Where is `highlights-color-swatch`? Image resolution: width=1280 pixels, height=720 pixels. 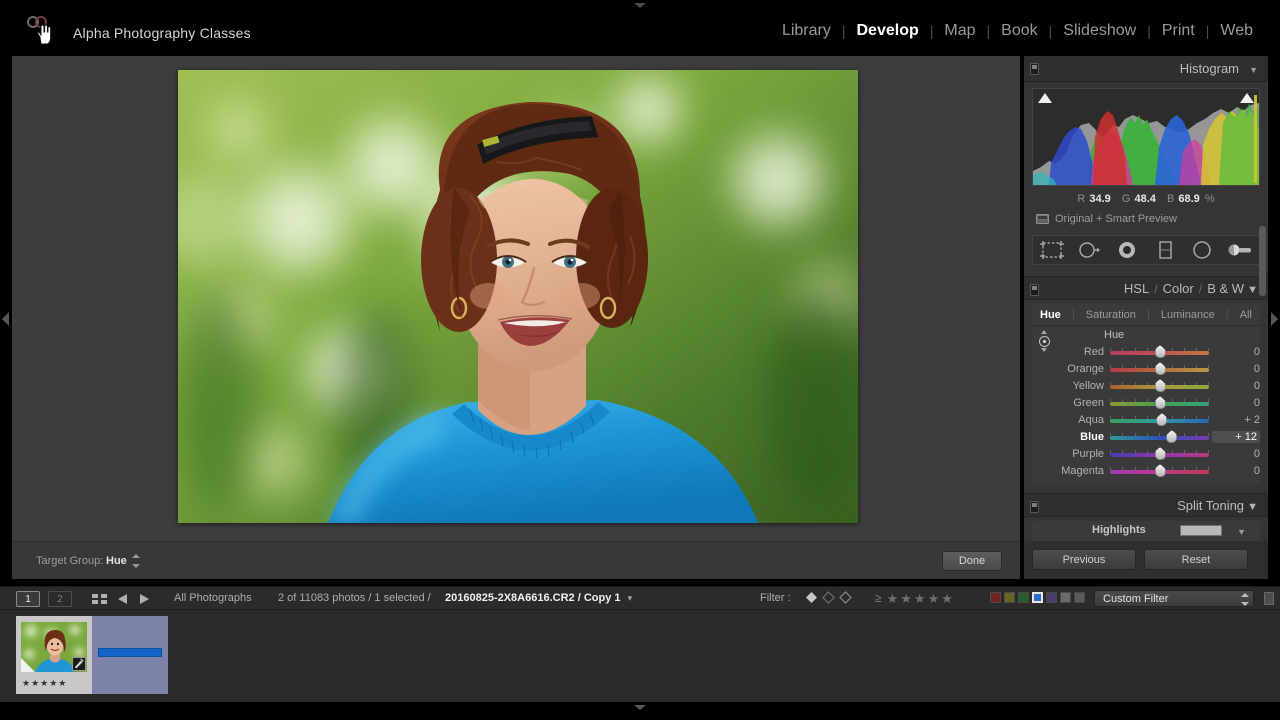
highlights-color-swatch is located at coordinates (1201, 530).